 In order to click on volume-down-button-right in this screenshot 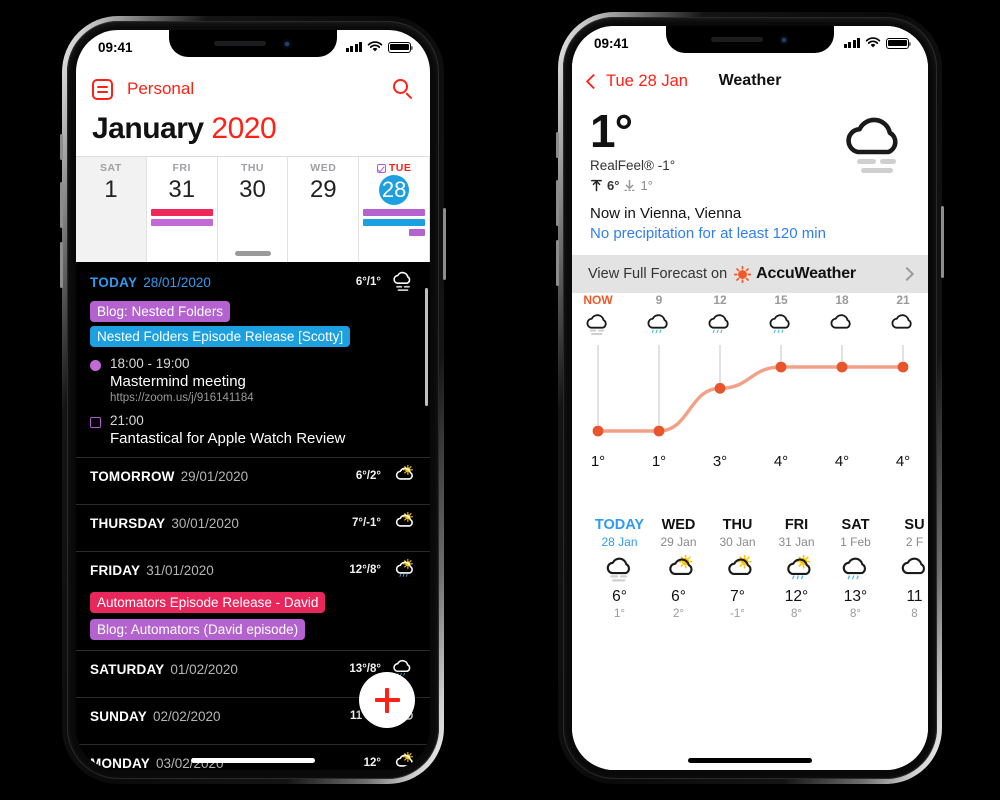, I will do `click(557, 263)`.